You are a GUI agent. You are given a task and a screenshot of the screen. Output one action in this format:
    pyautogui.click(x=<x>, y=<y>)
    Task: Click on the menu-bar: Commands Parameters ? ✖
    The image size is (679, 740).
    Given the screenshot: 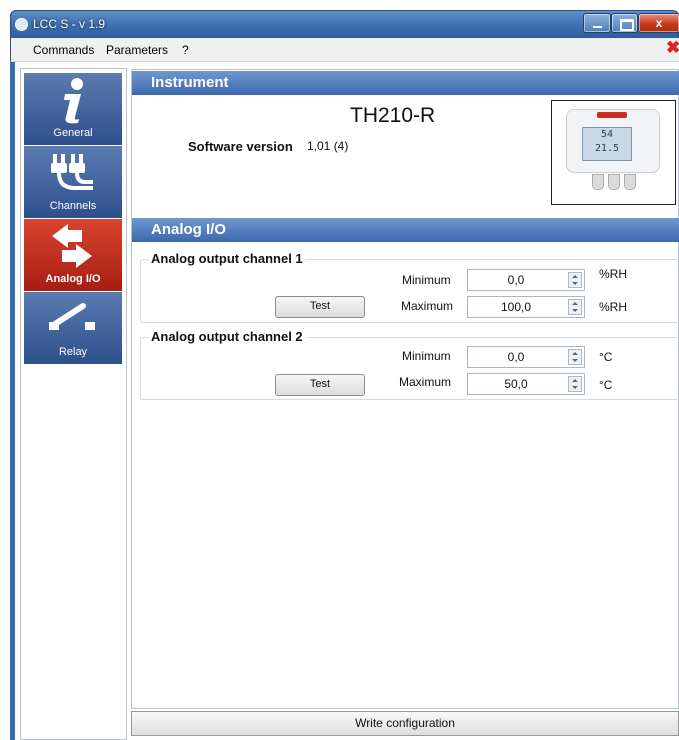 What is the action you would take?
    pyautogui.click(x=344, y=50)
    